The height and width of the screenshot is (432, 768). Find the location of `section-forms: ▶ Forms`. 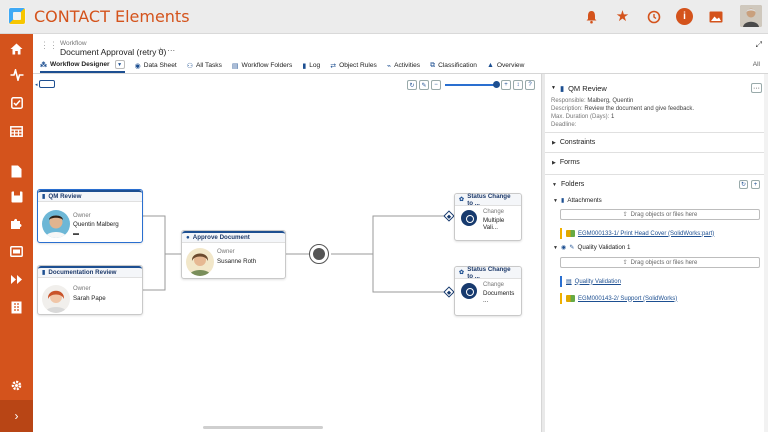

section-forms: ▶ Forms is located at coordinates (656, 162).